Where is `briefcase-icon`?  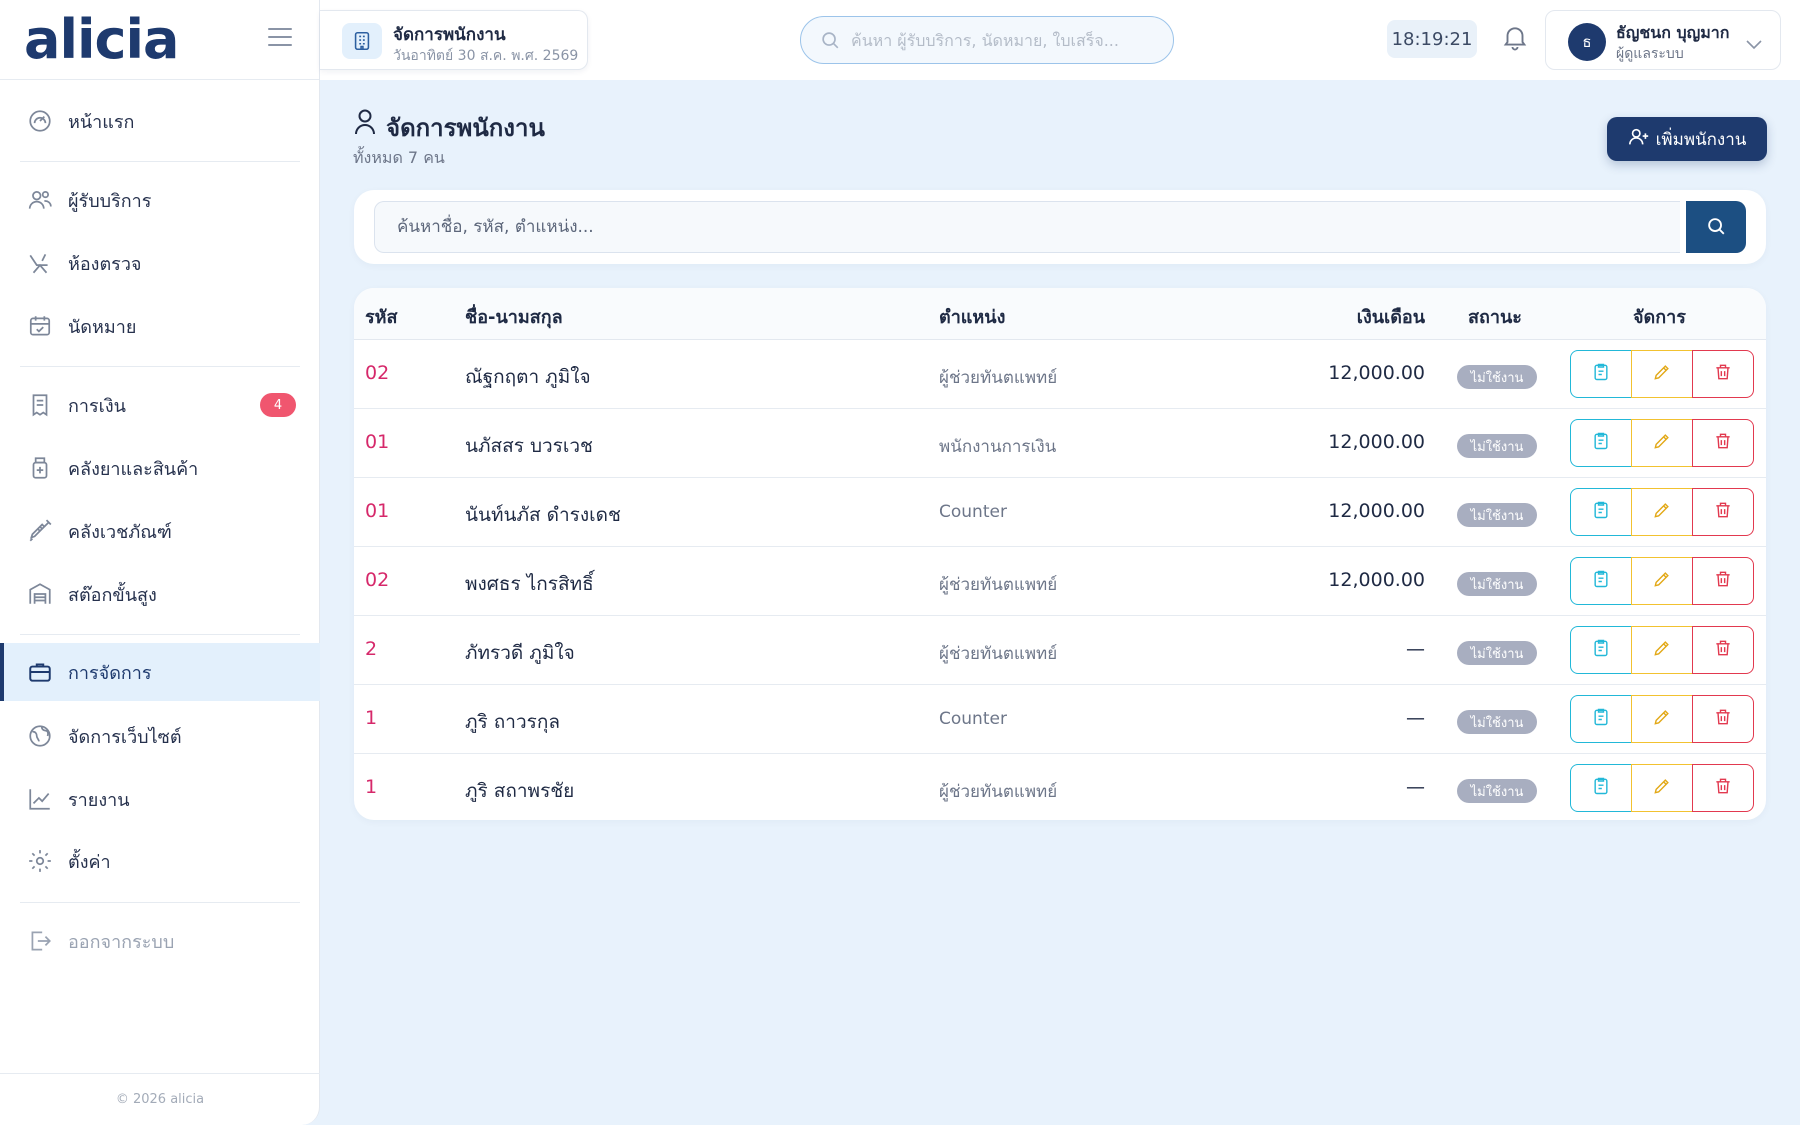
briefcase-icon is located at coordinates (40, 672).